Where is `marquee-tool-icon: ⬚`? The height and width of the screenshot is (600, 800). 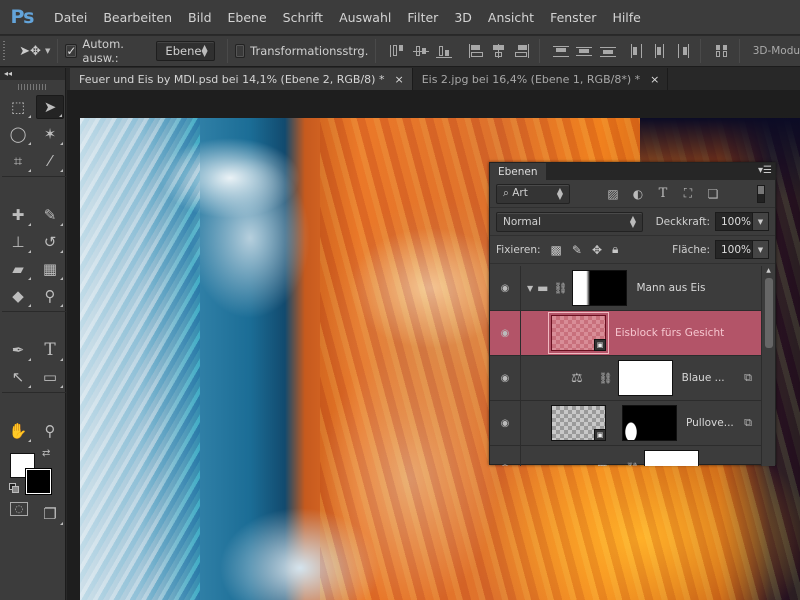 marquee-tool-icon: ⬚ is located at coordinates (18, 107).